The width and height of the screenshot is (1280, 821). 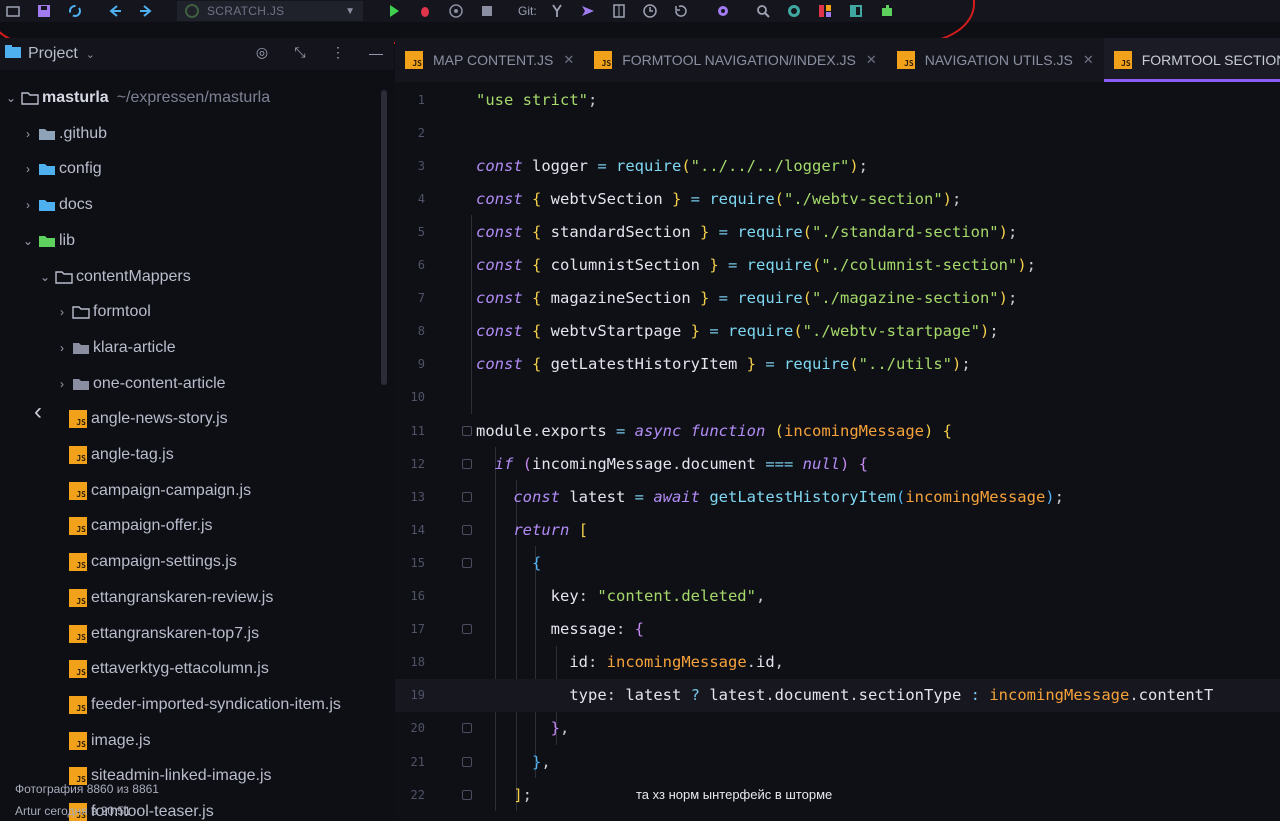 I want to click on tree-folder-item: ⌄ lib, so click(x=48, y=241).